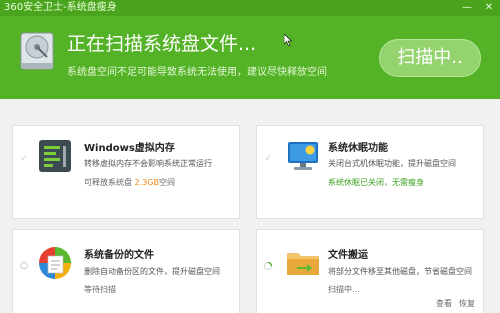 The height and width of the screenshot is (313, 500). I want to click on view-link: 查看, so click(444, 303).